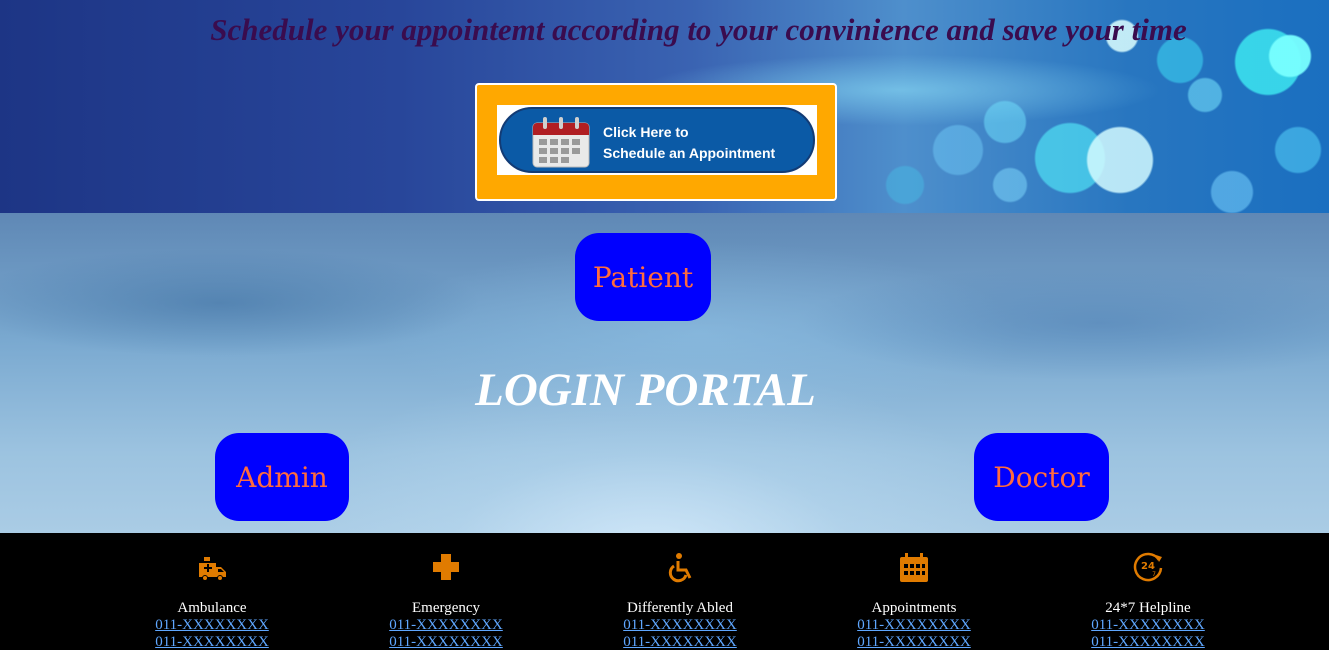  I want to click on 24-7-helpline-icon: 24 7, so click(1148, 567).